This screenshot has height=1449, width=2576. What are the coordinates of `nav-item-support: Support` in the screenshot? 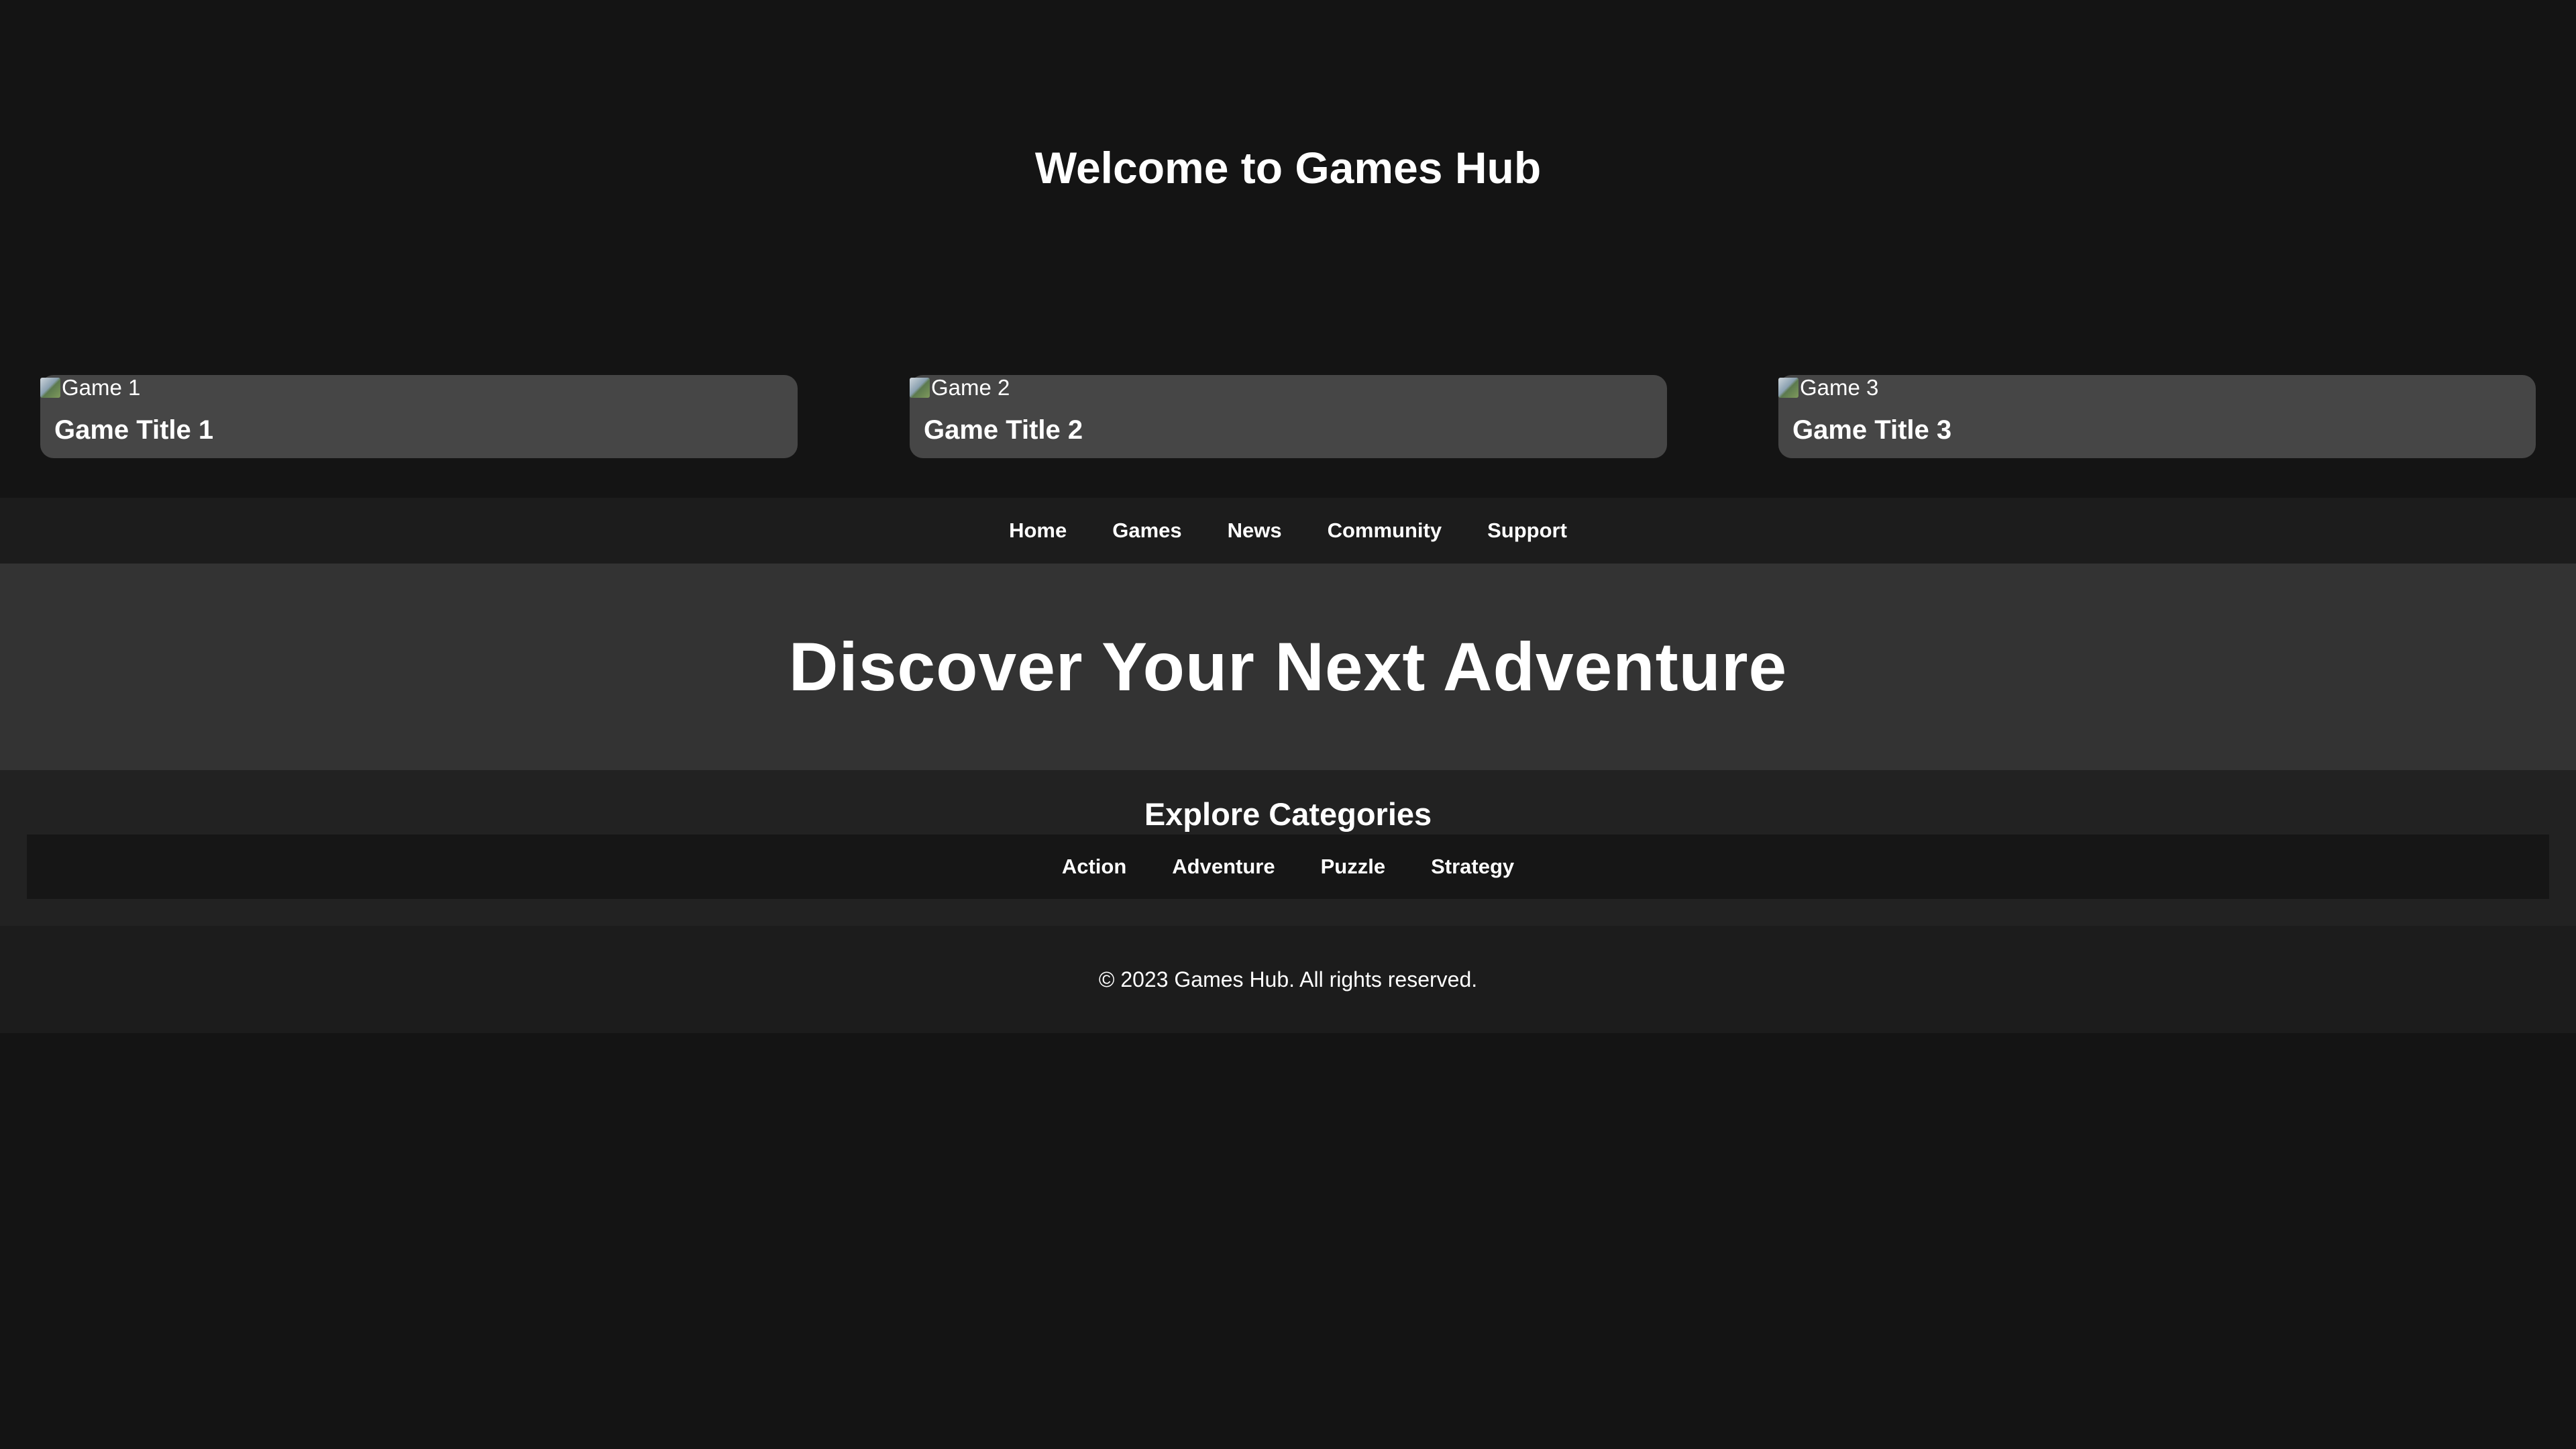 It's located at (1527, 531).